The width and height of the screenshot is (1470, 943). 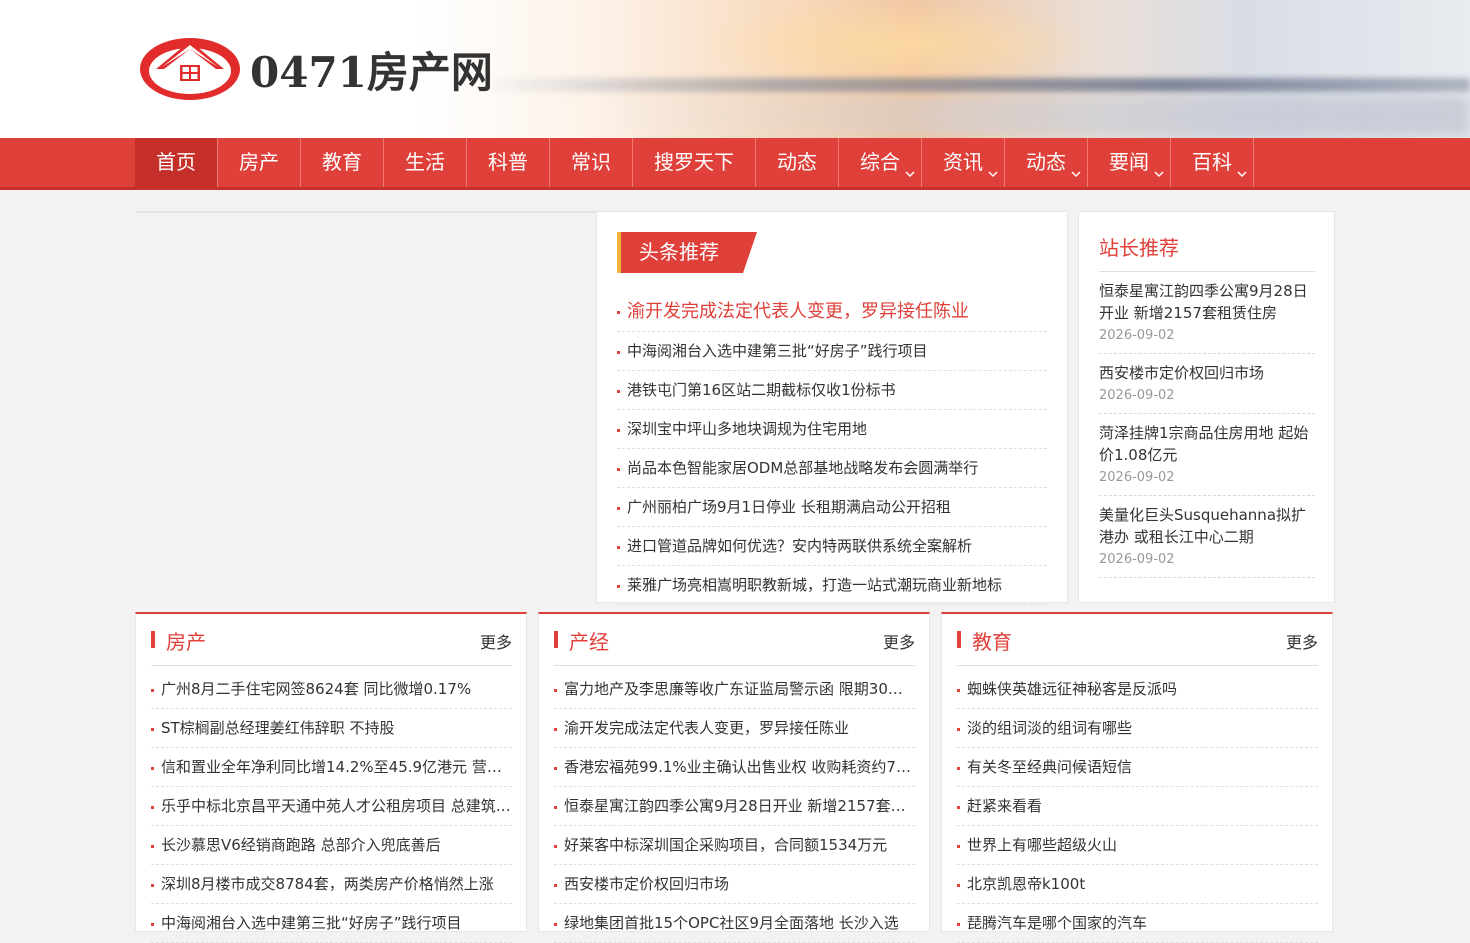 I want to click on house-logo-icon, so click(x=190, y=69).